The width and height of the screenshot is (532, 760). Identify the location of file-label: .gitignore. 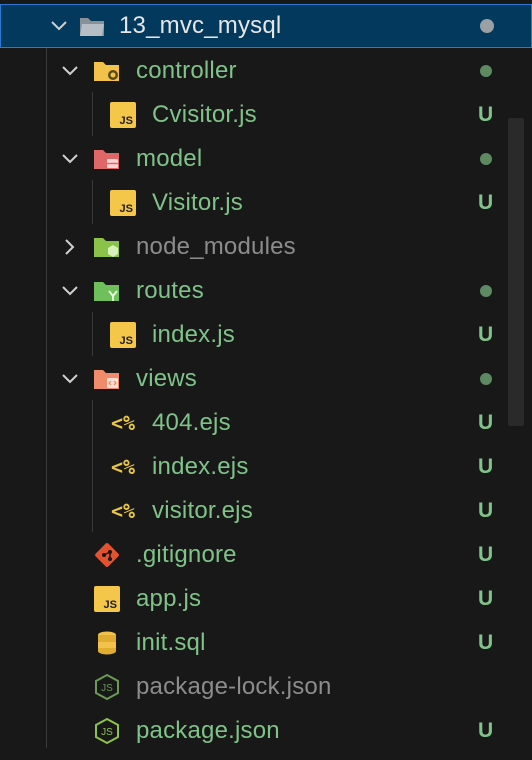
(186, 554).